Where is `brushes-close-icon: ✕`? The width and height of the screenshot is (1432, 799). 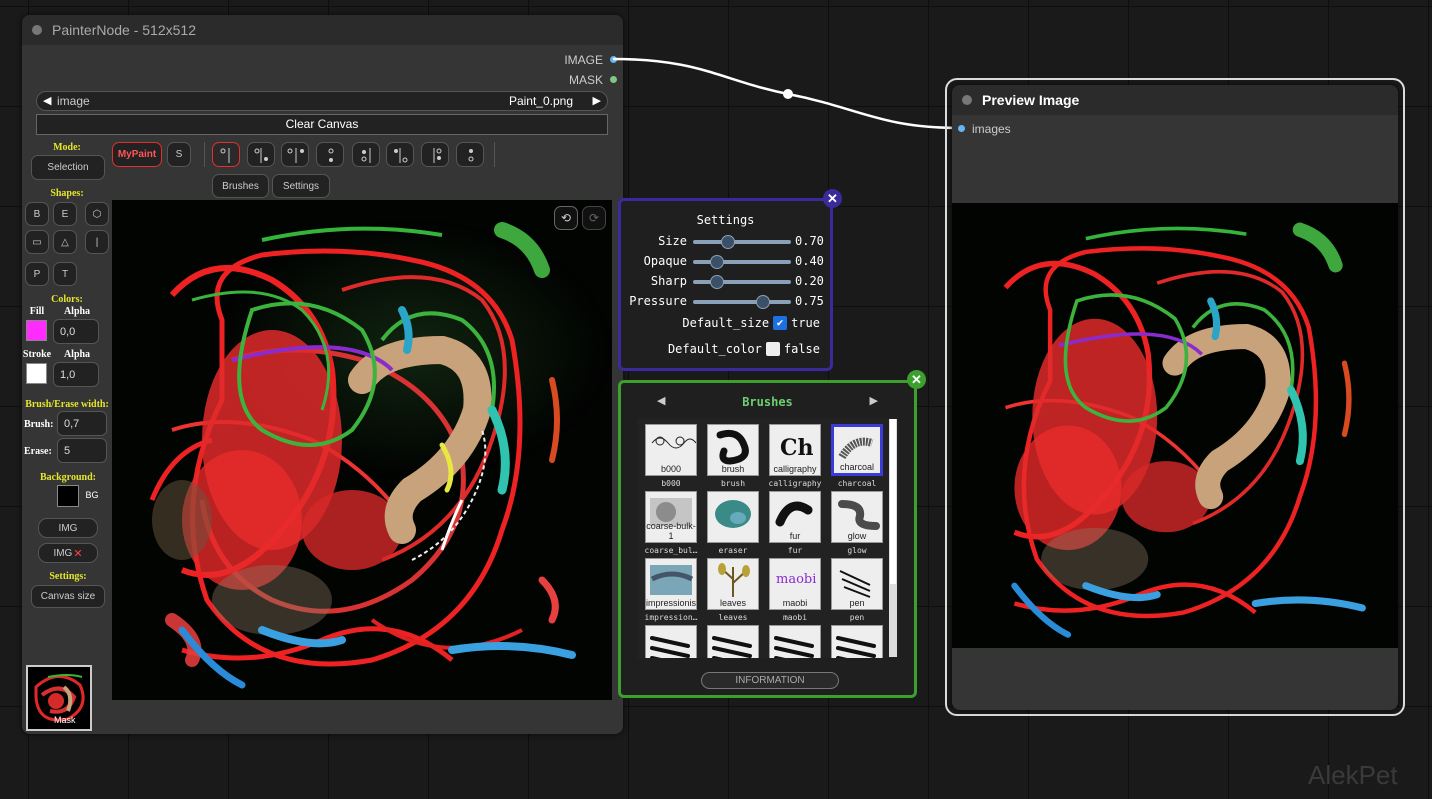 brushes-close-icon: ✕ is located at coordinates (916, 379).